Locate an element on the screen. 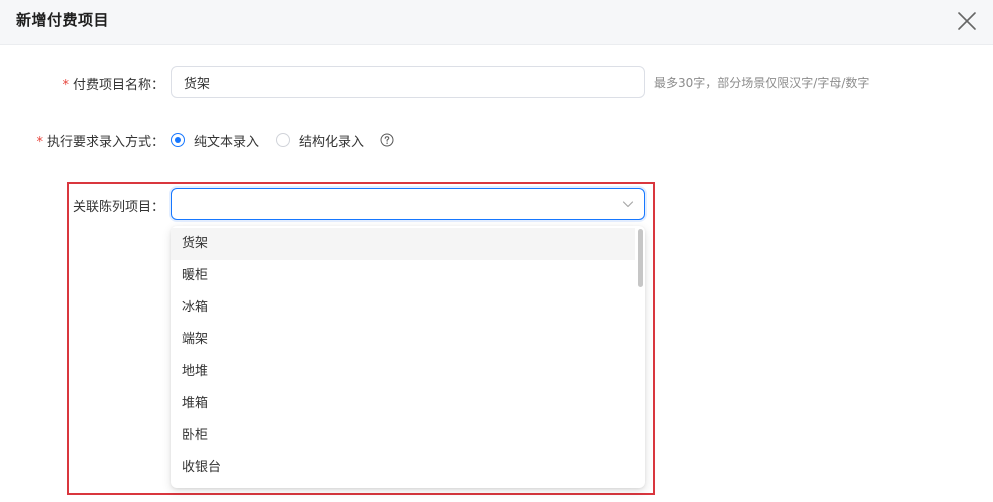  dialog-title: 新增付费项目 is located at coordinates (63, 20).